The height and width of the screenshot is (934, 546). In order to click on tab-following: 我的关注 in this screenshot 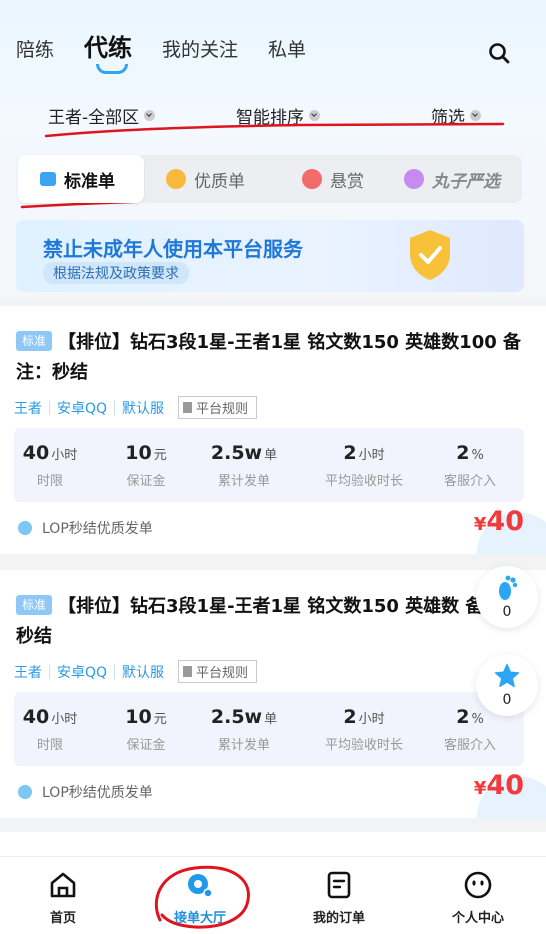, I will do `click(200, 50)`.